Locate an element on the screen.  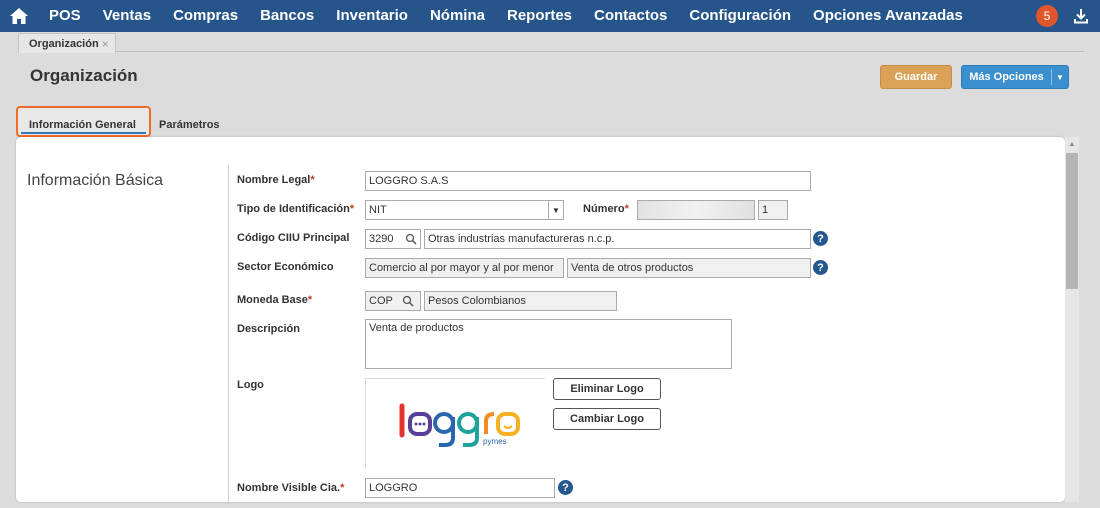
ciiu-label: Código CIIU Principal is located at coordinates (293, 238).